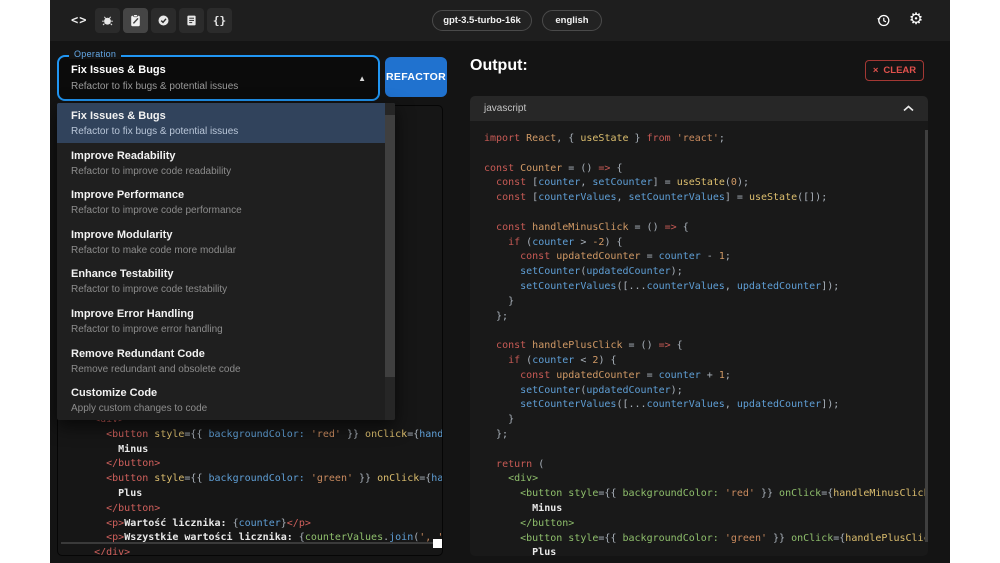  I want to click on code-line: const Counter = () => {, so click(553, 168).